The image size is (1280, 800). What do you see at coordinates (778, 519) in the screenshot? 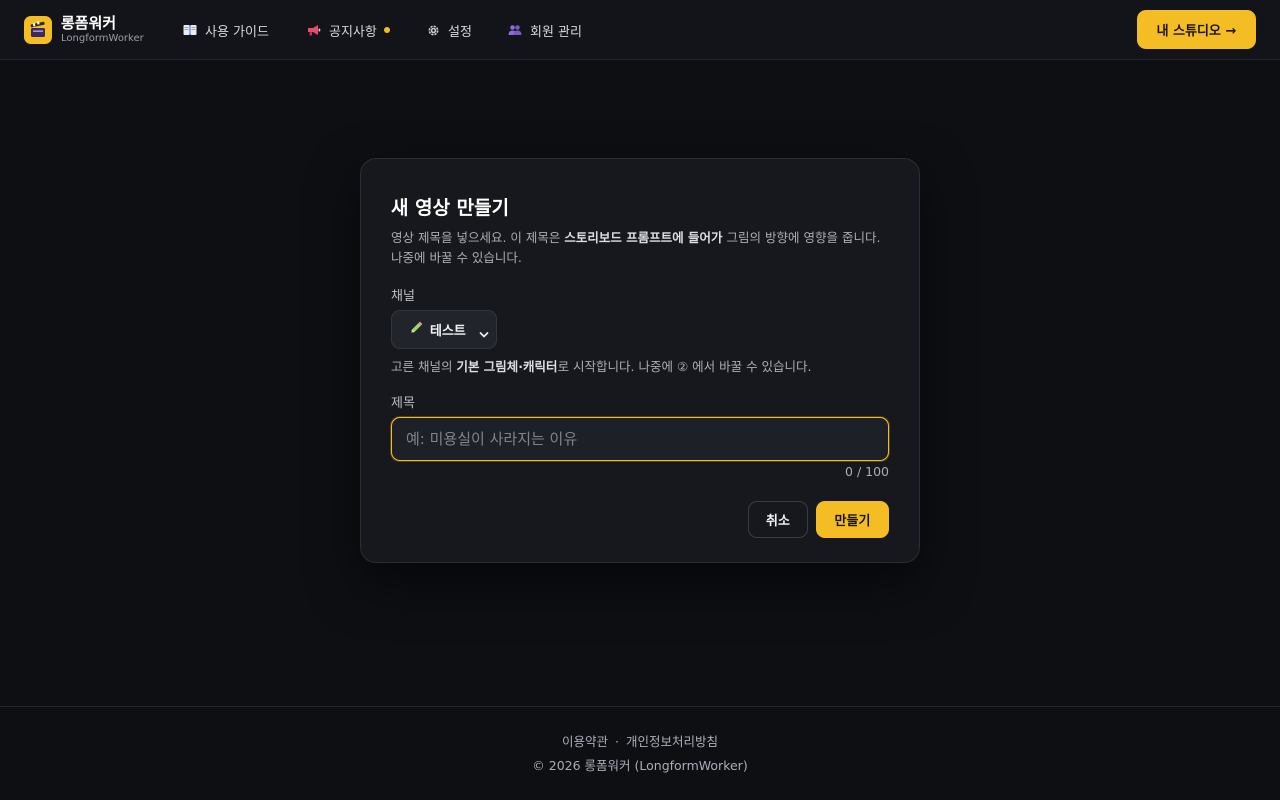
I see `cancel-button: 취소` at bounding box center [778, 519].